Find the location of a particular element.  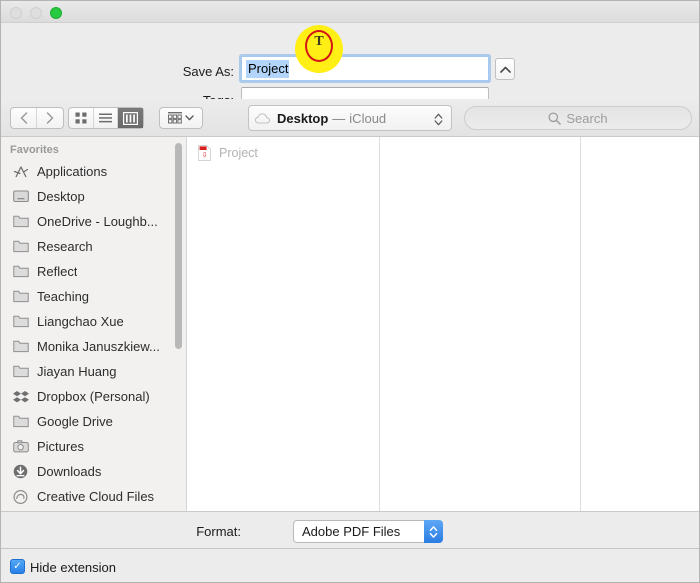

zoom-button is located at coordinates (56, 13).